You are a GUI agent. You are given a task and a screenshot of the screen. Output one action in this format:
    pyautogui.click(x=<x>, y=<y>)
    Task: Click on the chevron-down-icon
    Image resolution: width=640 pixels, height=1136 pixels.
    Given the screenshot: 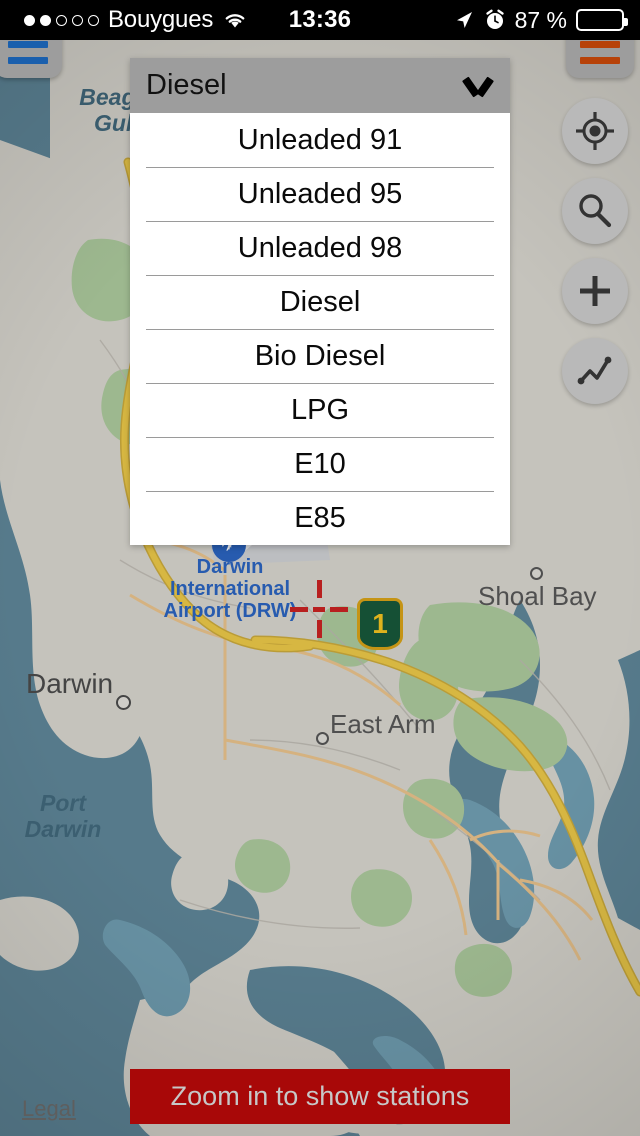 What is the action you would take?
    pyautogui.click(x=478, y=85)
    